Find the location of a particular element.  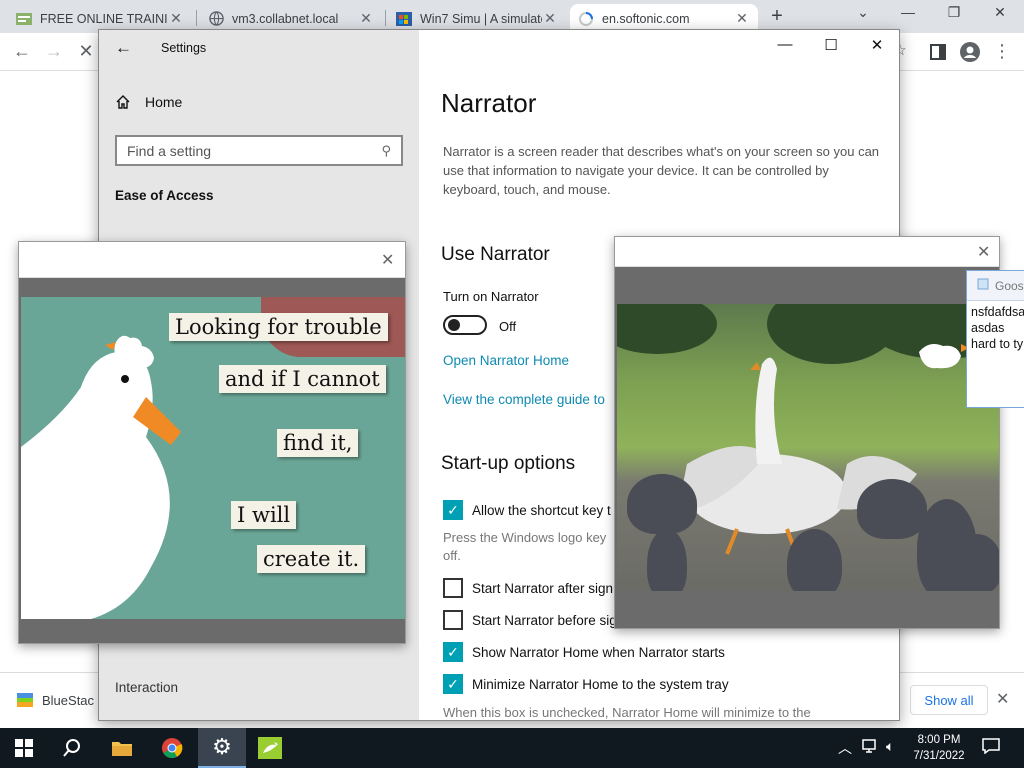

narrator-toggle is located at coordinates (465, 325).